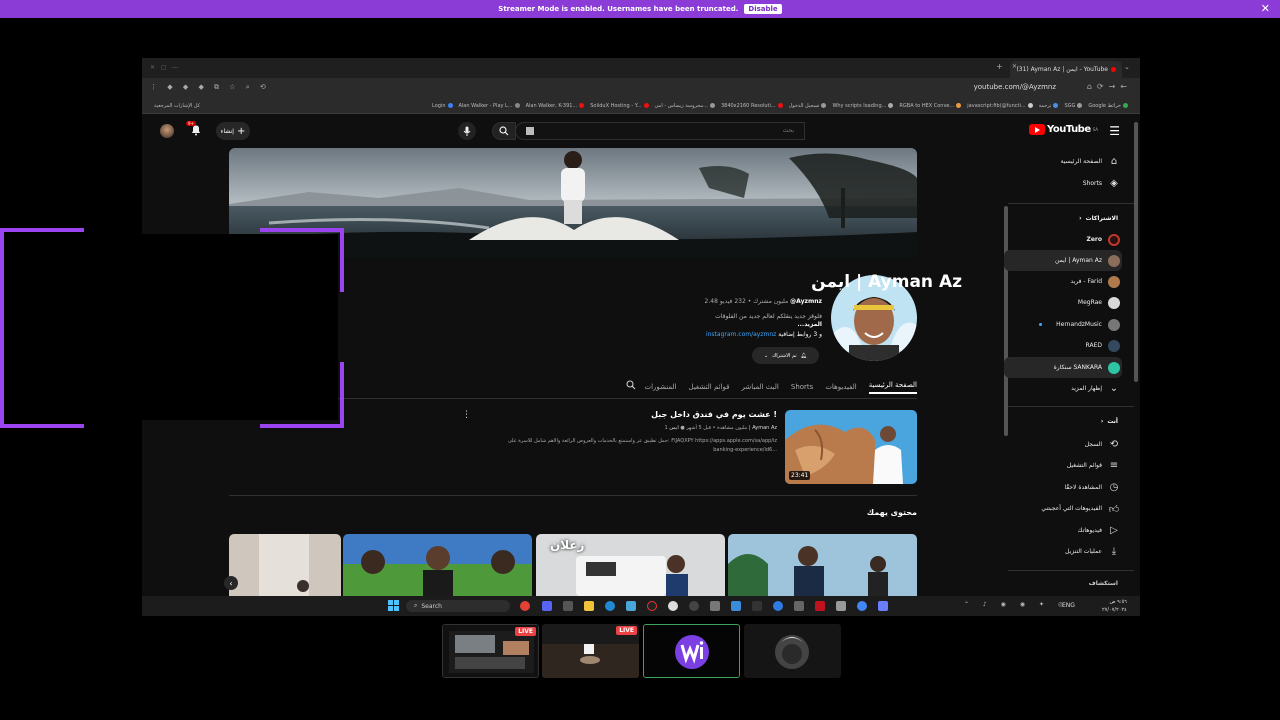 The image size is (1280, 720). Describe the element at coordinates (741, 334) in the screenshot. I see `instagram-link: instagram.com/ayzmnz` at that location.